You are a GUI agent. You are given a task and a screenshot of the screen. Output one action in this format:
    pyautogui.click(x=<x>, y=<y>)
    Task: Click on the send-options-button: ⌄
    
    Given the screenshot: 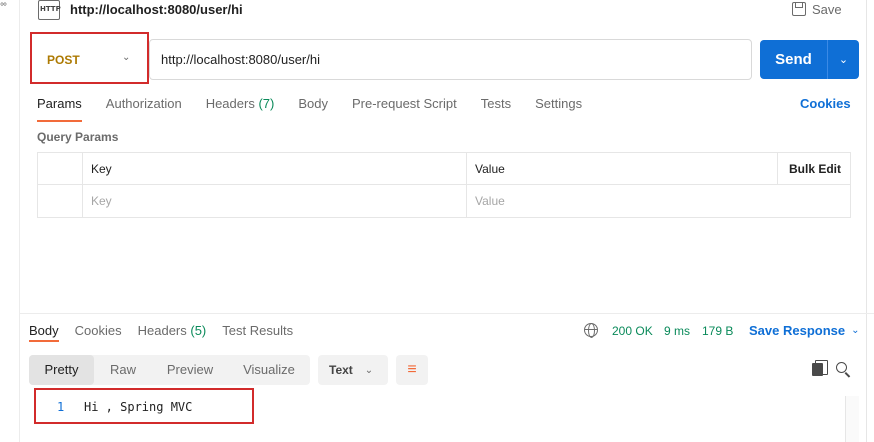 What is the action you would take?
    pyautogui.click(x=843, y=59)
    